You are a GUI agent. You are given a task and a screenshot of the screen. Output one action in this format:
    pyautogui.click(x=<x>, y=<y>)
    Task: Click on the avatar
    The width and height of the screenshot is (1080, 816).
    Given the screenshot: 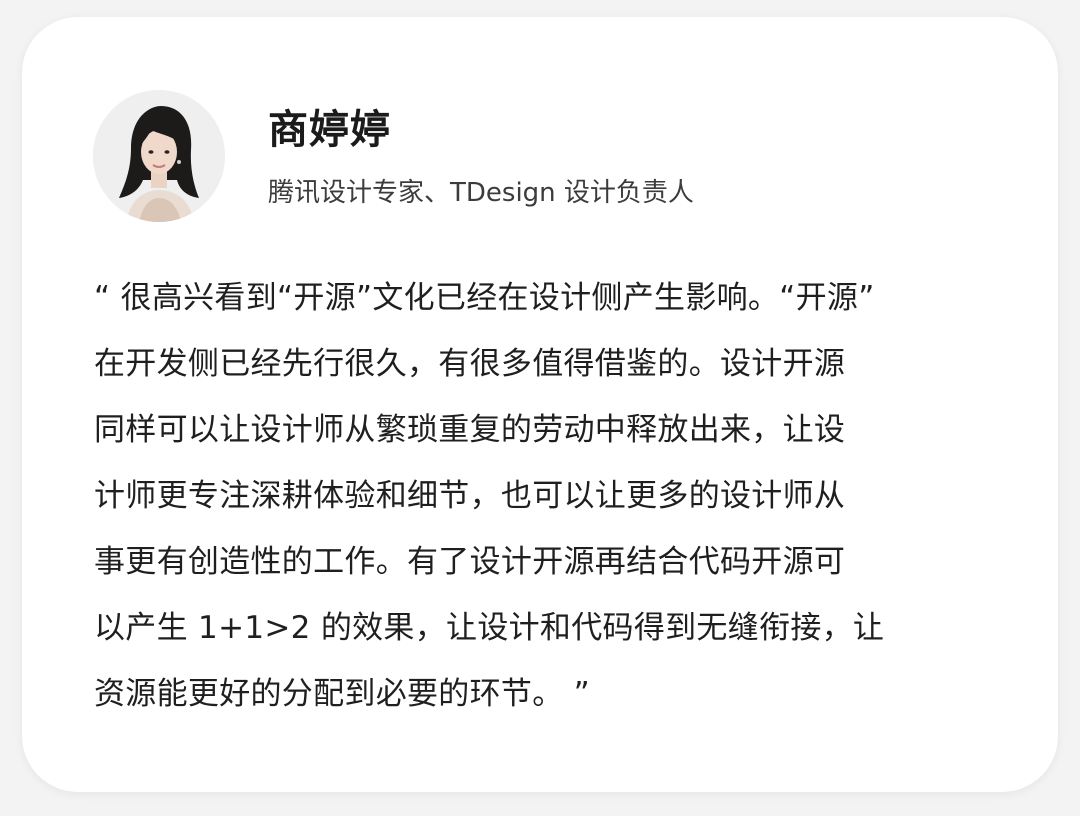 What is the action you would take?
    pyautogui.click(x=159, y=156)
    